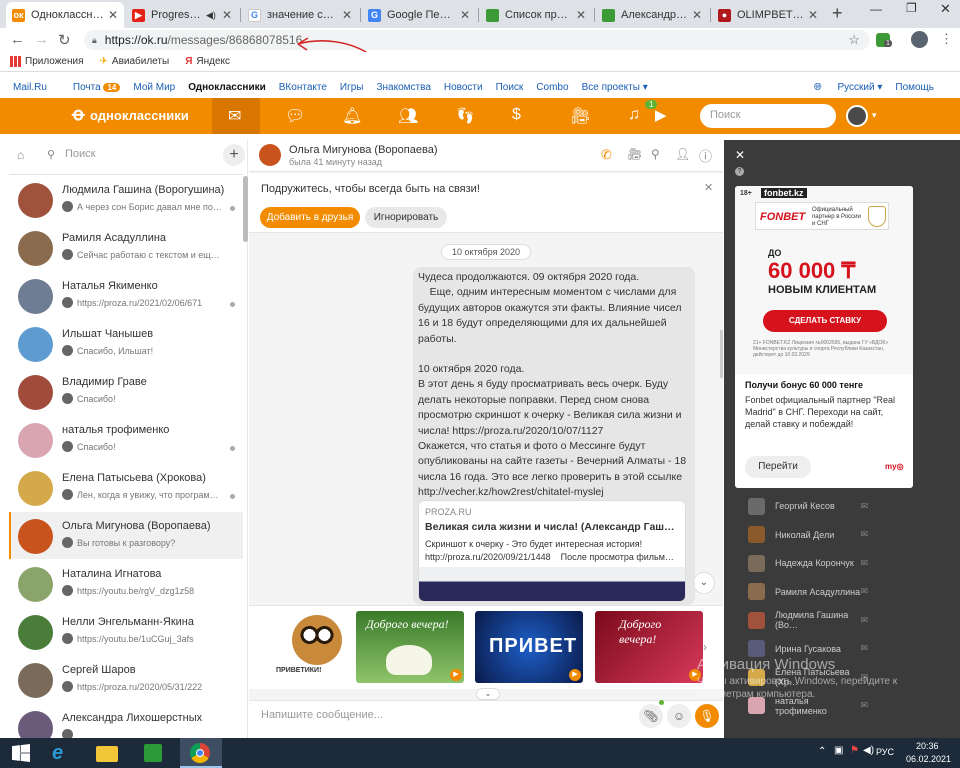  Describe the element at coordinates (634, 115) in the screenshot. I see `music-icon: ♫` at that location.